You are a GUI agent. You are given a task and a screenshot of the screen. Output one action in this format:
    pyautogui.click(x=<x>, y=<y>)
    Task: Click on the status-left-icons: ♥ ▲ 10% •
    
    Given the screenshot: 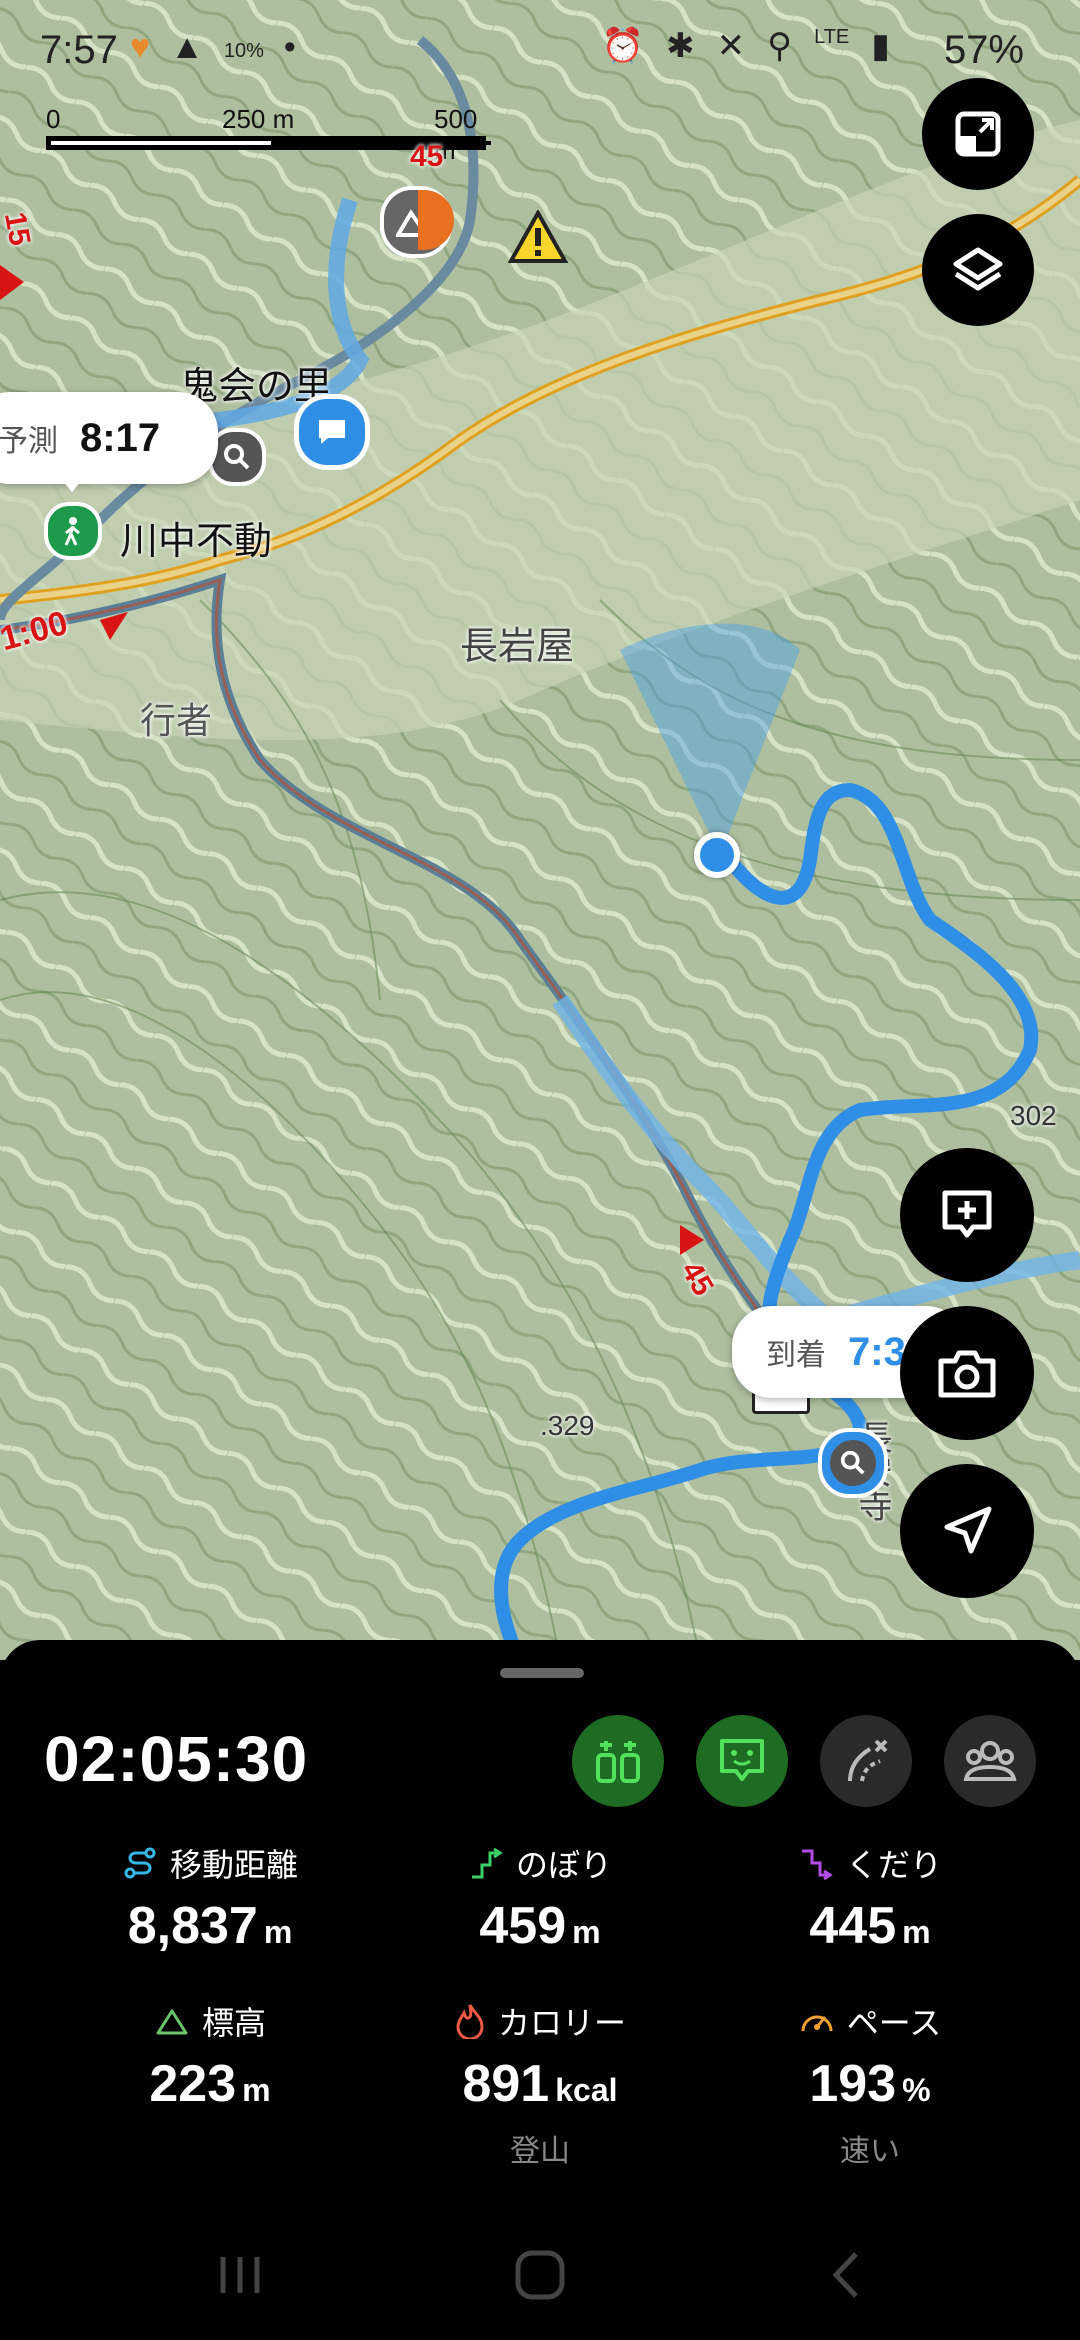 What is the action you would take?
    pyautogui.click(x=213, y=47)
    